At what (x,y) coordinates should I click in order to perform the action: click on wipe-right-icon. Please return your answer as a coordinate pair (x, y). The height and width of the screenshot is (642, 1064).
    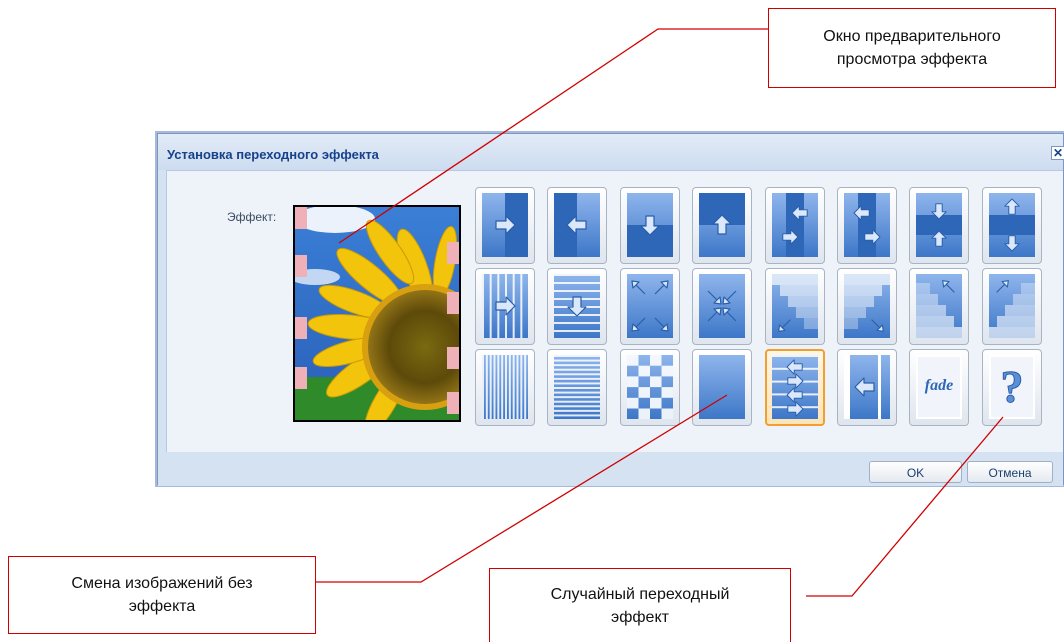
    Looking at the image, I should click on (505, 225).